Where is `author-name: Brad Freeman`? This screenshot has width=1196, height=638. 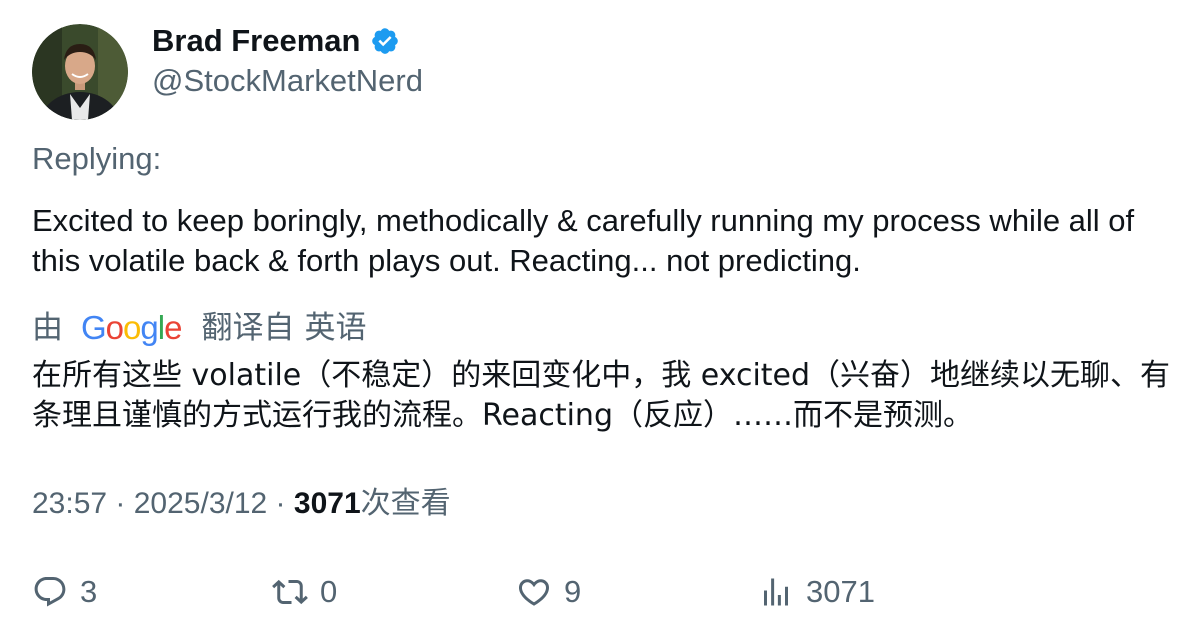 author-name: Brad Freeman is located at coordinates (256, 41).